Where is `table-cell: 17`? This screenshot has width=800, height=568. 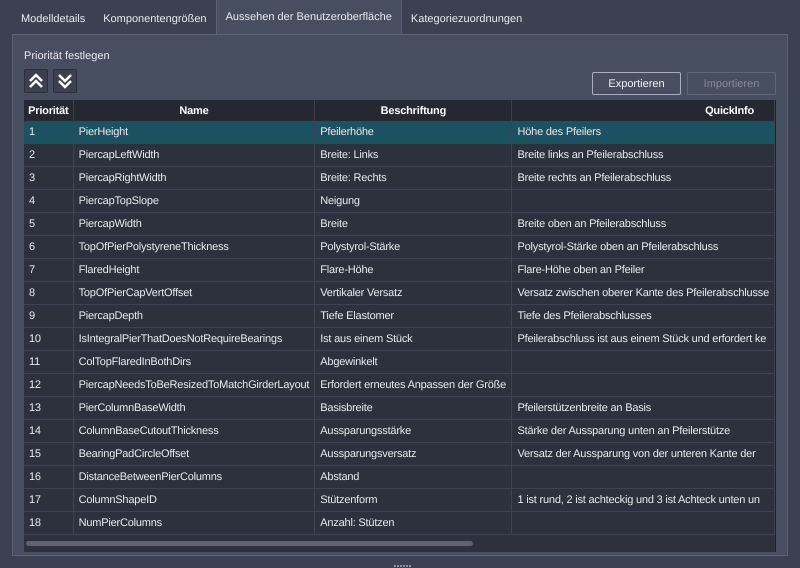 table-cell: 17 is located at coordinates (35, 500).